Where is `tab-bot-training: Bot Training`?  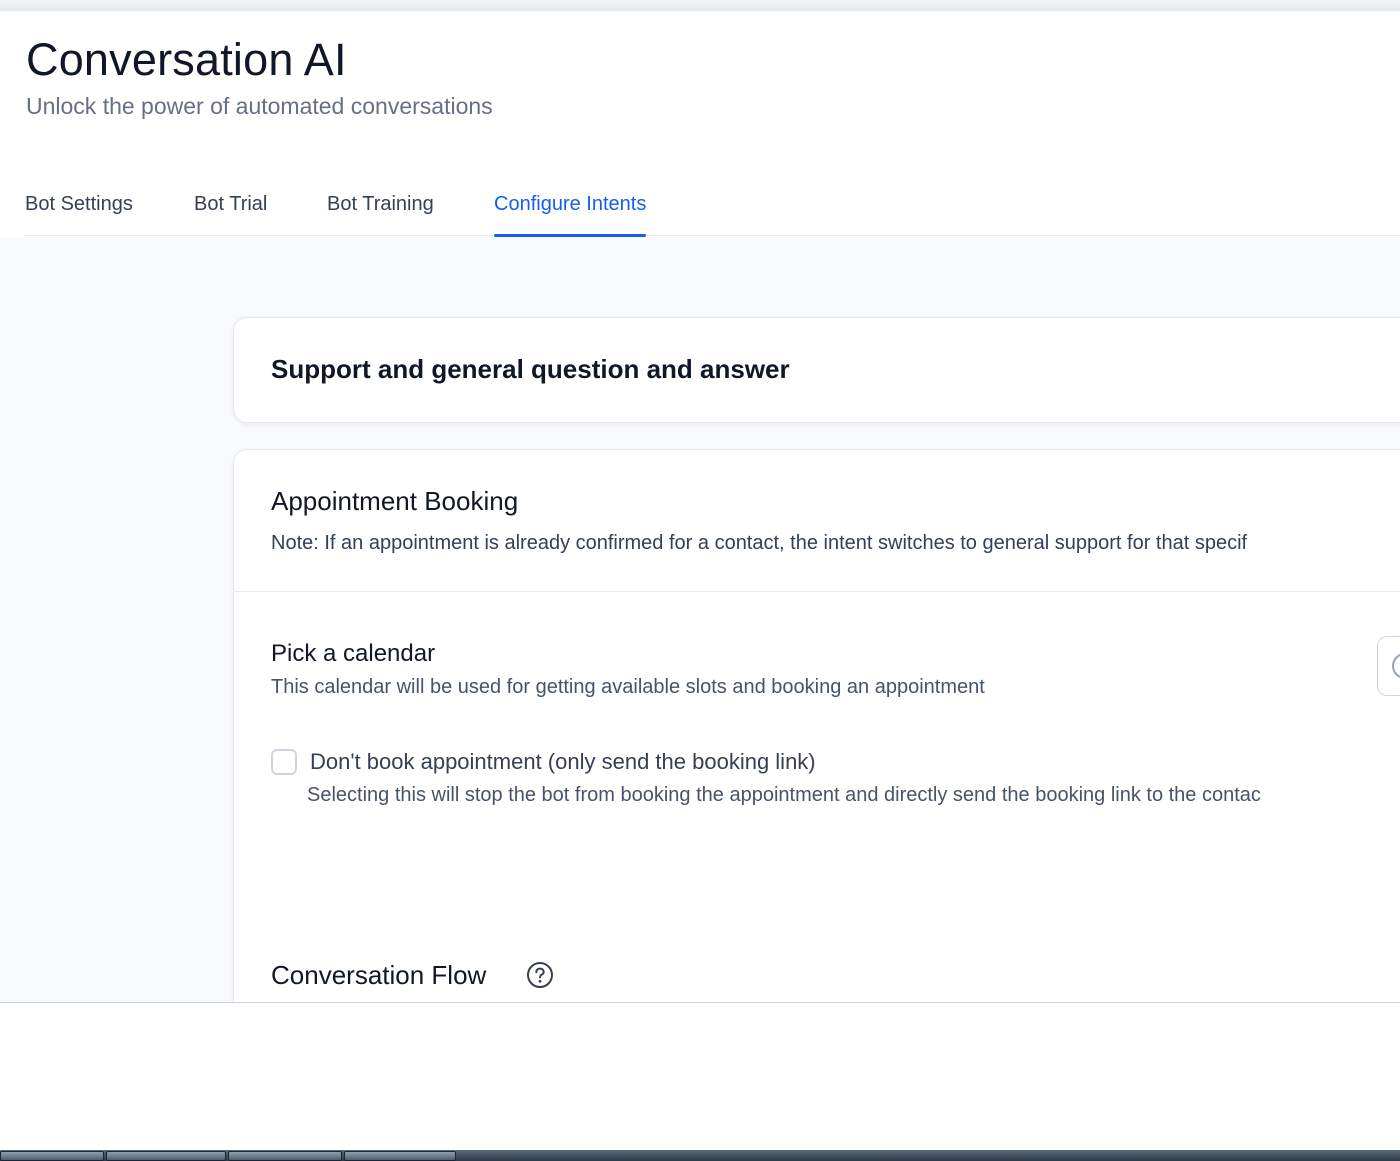 tab-bot-training: Bot Training is located at coordinates (380, 214).